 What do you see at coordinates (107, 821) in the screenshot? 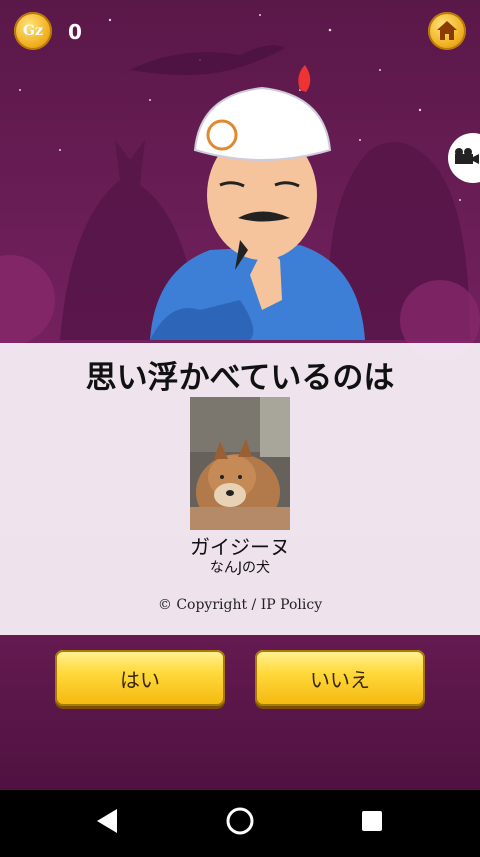
I see `back-triangle-icon` at bounding box center [107, 821].